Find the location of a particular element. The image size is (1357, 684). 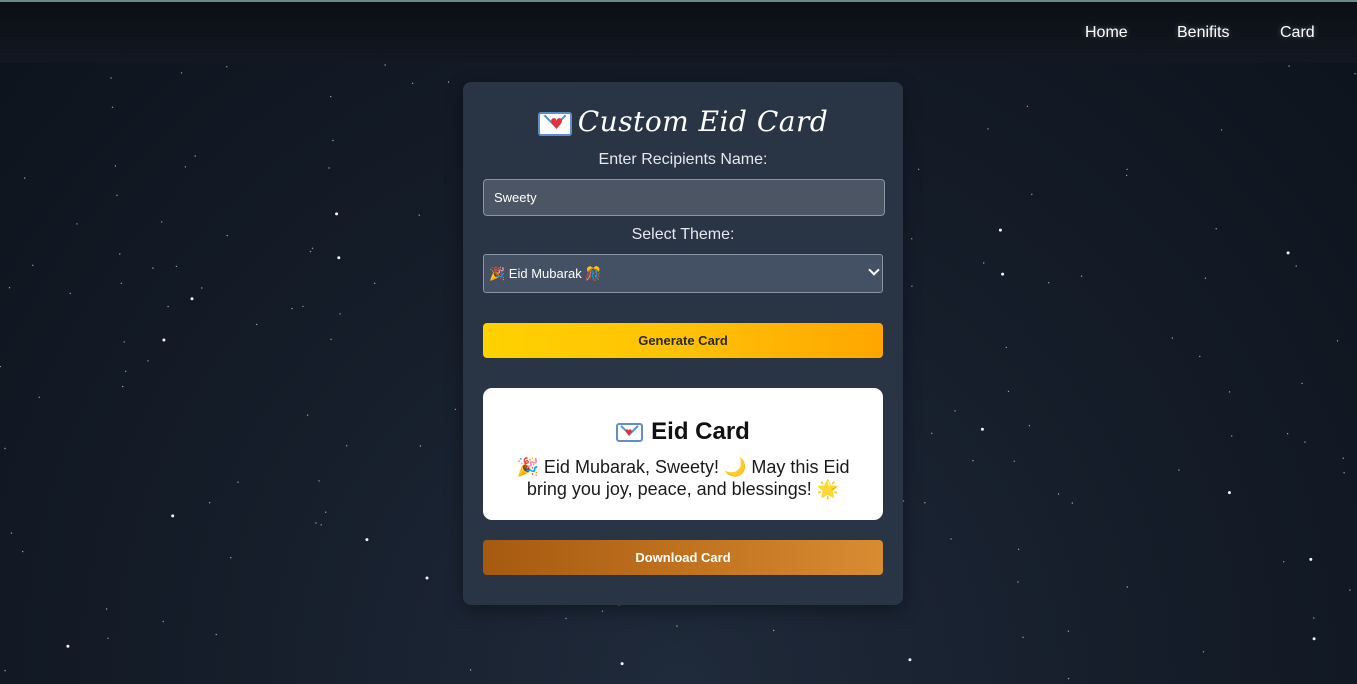

love-letter-icon is located at coordinates (554, 123).